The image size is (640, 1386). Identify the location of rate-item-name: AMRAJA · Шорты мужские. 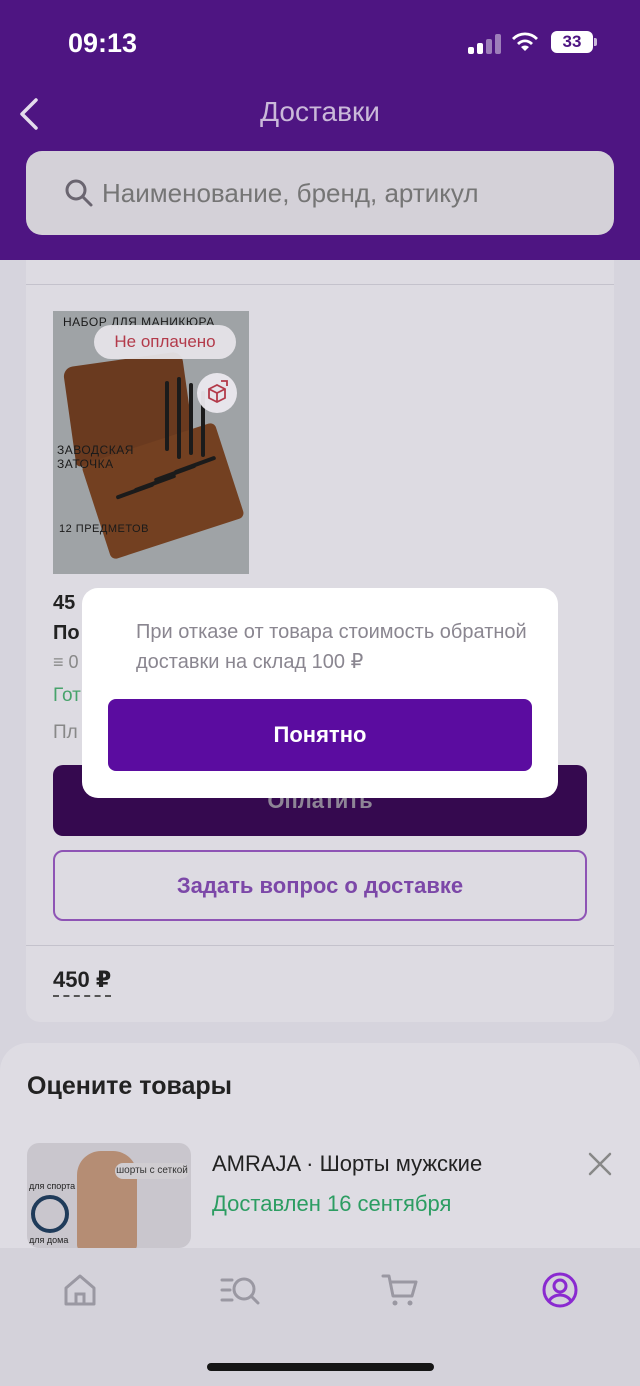
(347, 1164).